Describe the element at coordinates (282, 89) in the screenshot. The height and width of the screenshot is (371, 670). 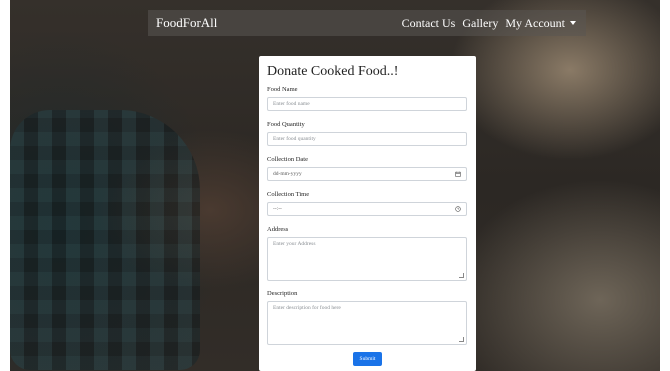
I see `food-name-label: Food Name` at that location.